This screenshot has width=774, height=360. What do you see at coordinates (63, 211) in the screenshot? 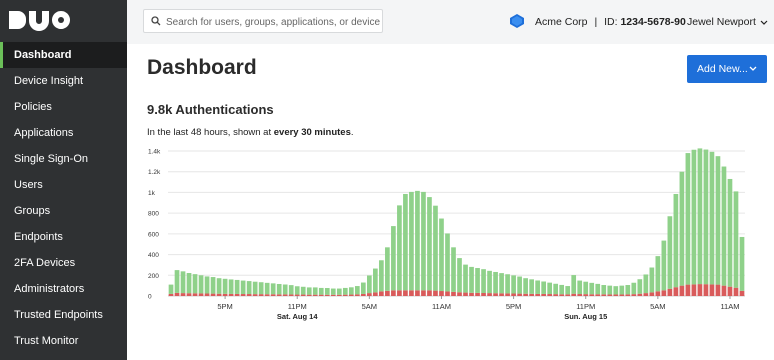
I see `sidebar-item-groups: Groups` at bounding box center [63, 211].